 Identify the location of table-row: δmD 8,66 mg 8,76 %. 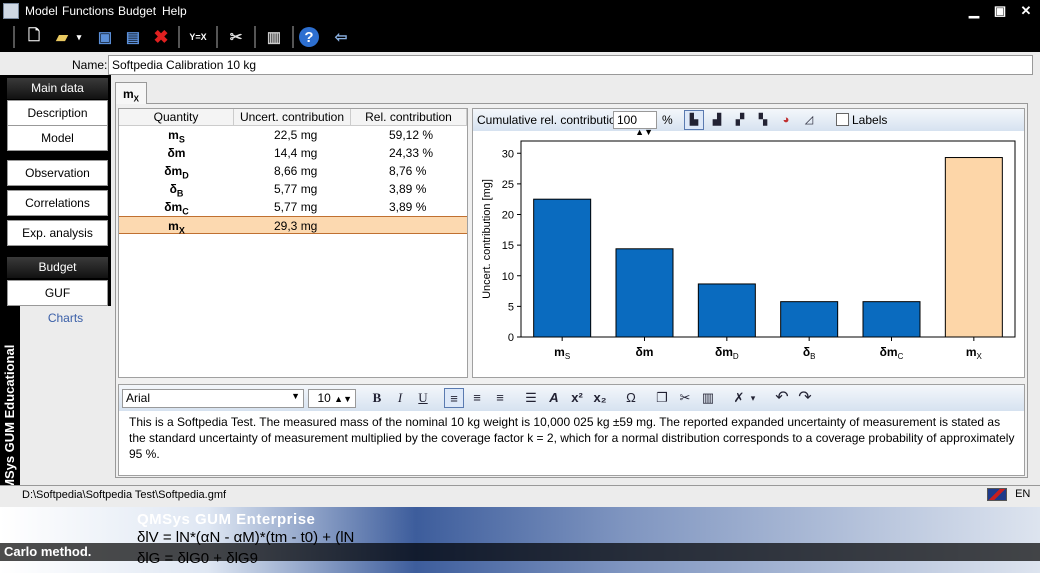
(293, 171).